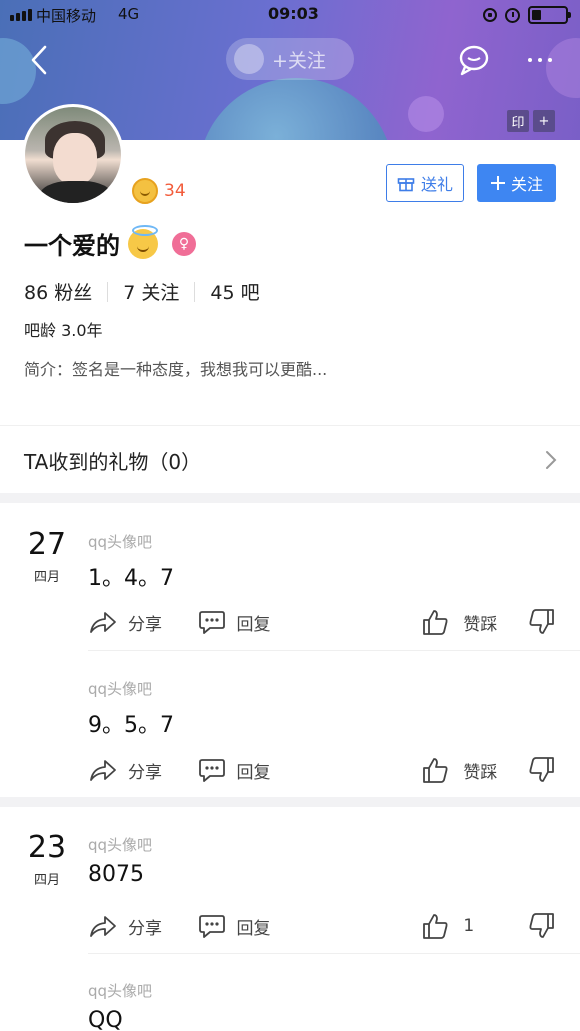  I want to click on post-text: 1。4。7, so click(131, 576).